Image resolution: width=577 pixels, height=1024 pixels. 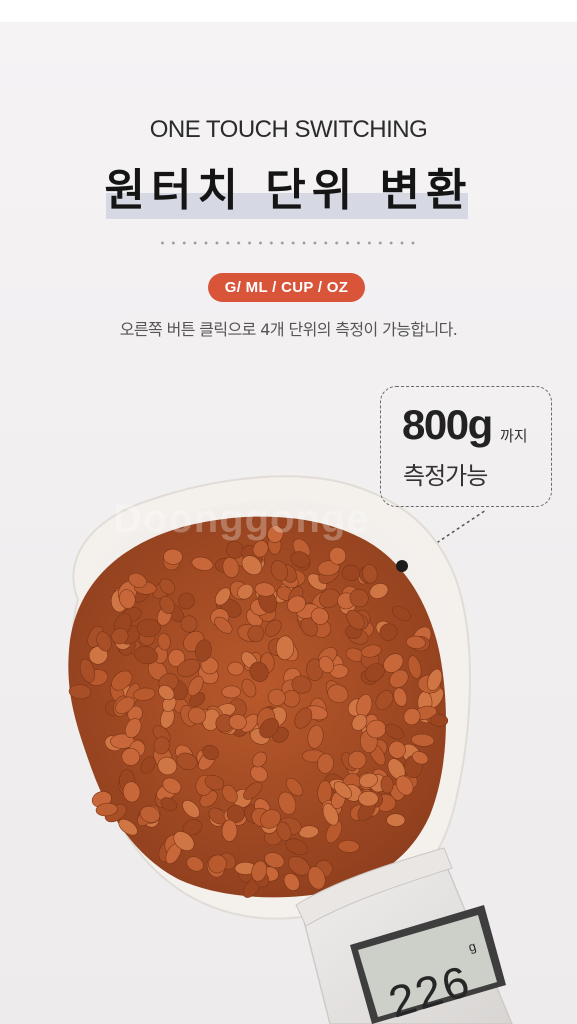 I want to click on watermark-logo: Doonggonge, so click(x=241, y=519).